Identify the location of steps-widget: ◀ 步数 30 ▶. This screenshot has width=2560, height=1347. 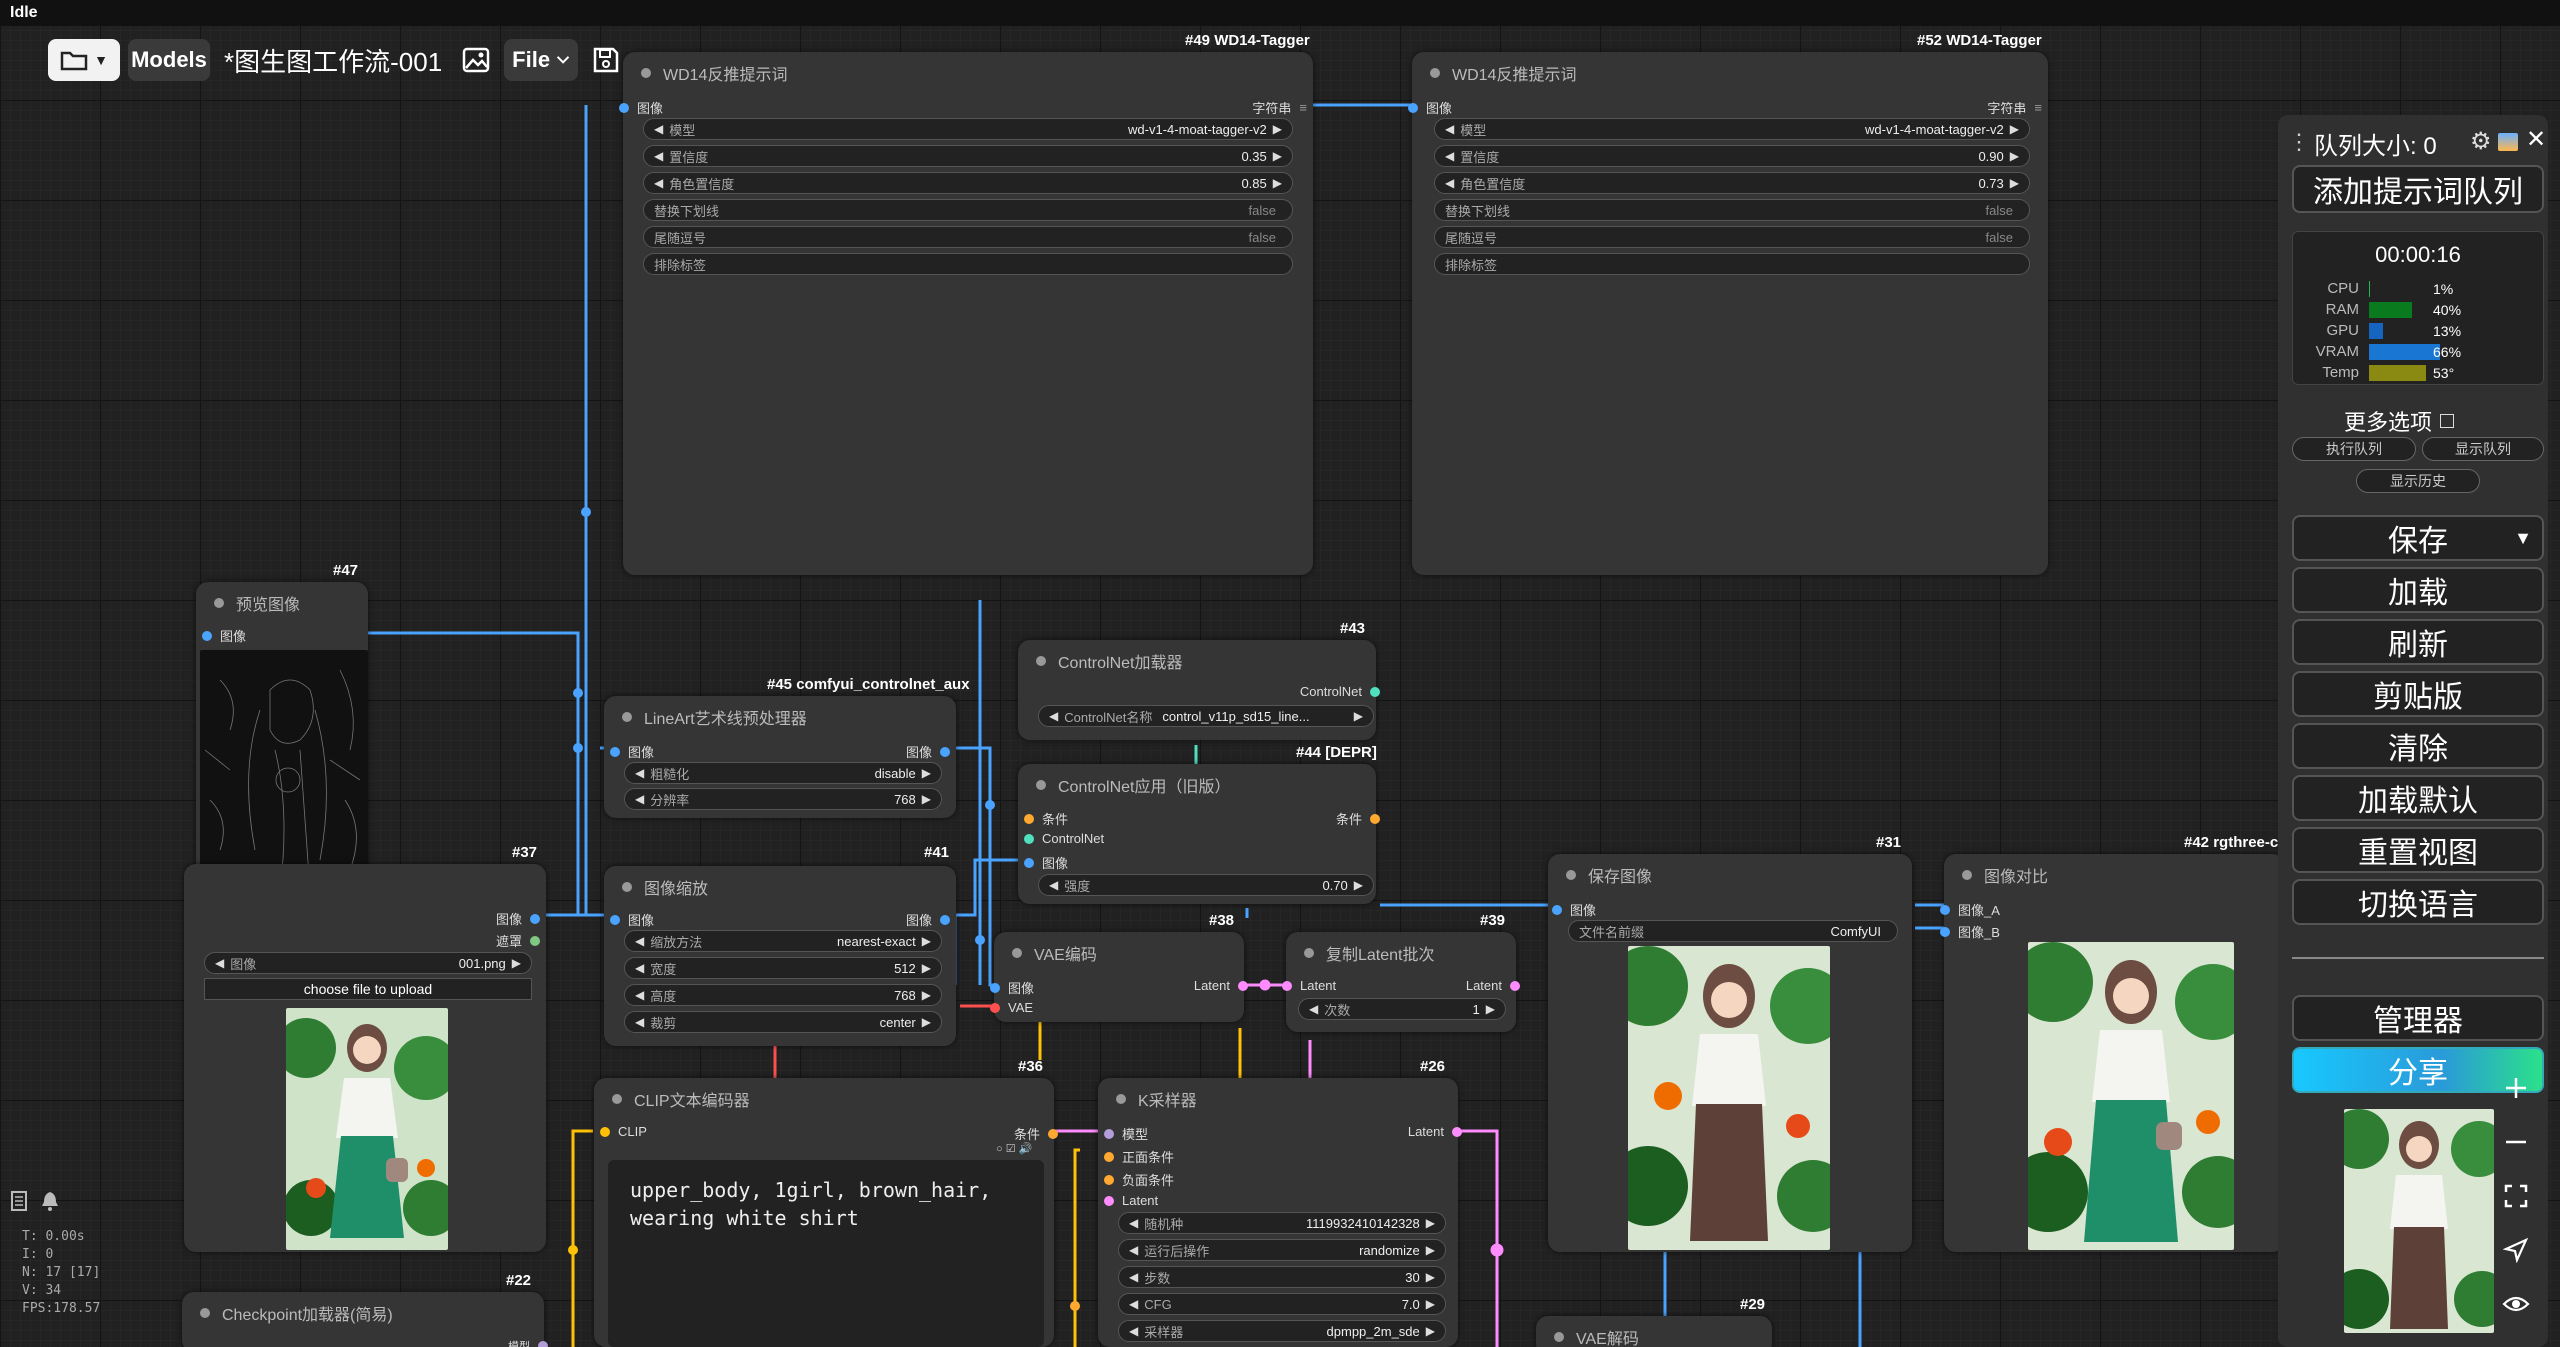
(1282, 1277).